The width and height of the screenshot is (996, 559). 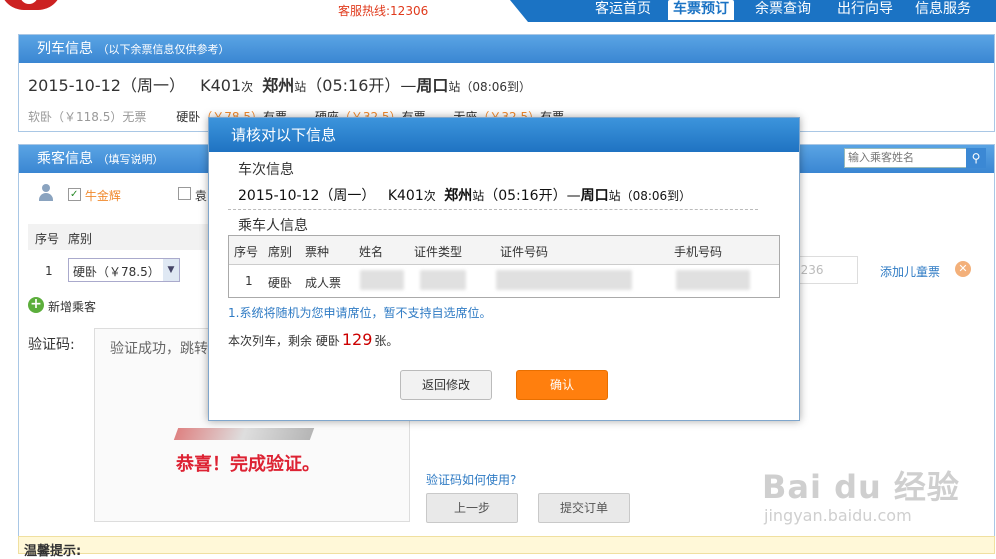 I want to click on dialog-divider, so click(x=493, y=209).